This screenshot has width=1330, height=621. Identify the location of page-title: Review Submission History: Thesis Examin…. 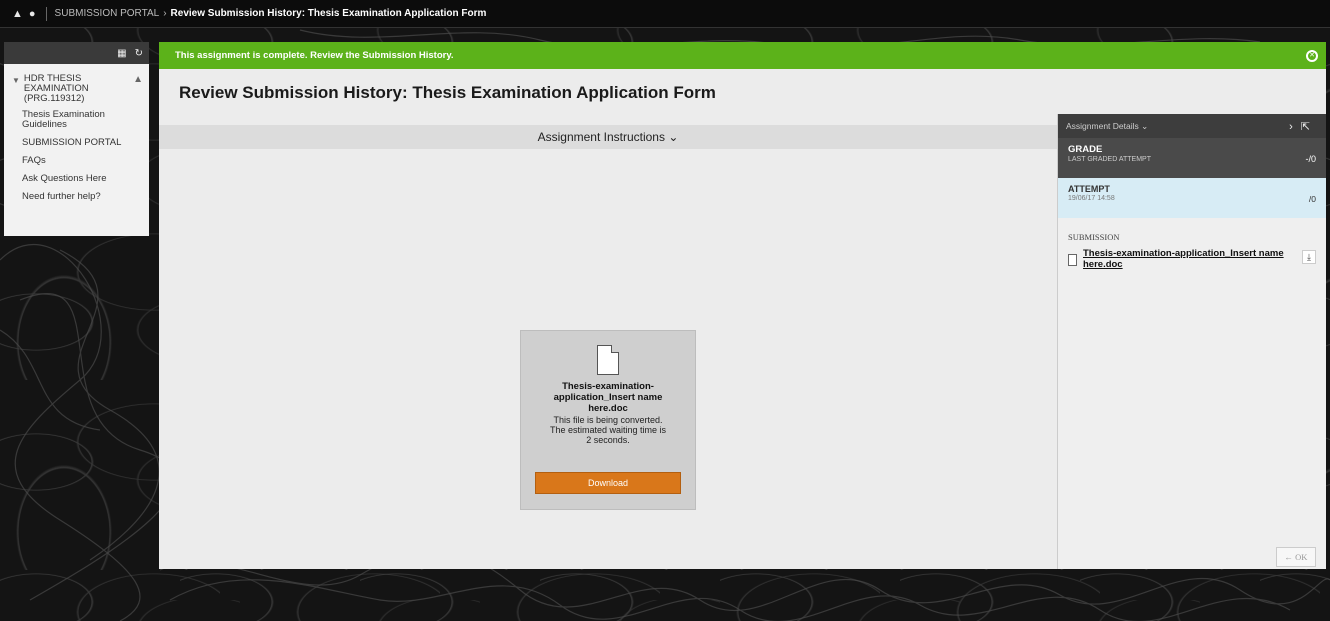
(447, 92).